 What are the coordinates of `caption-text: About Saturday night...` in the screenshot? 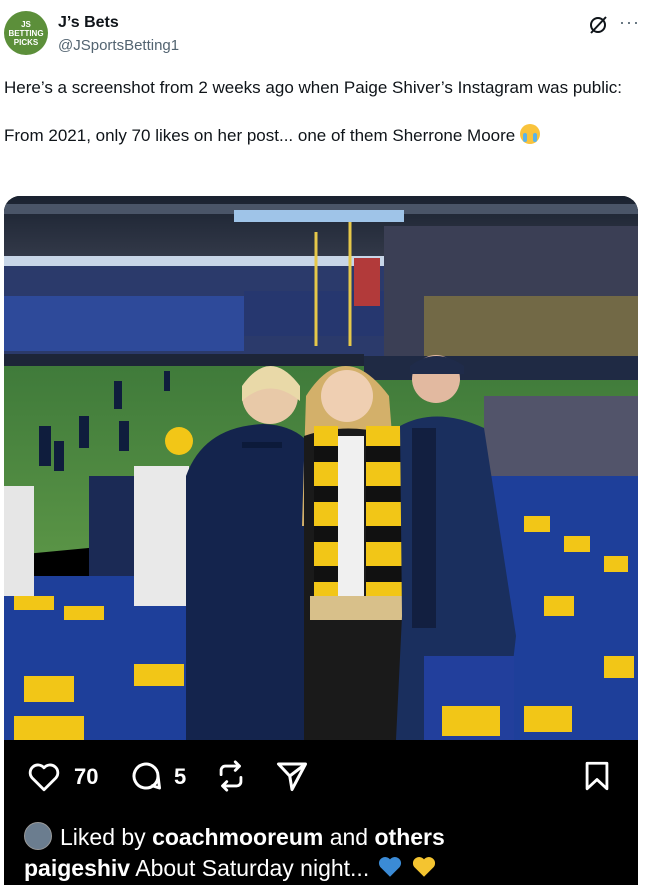 It's located at (253, 868).